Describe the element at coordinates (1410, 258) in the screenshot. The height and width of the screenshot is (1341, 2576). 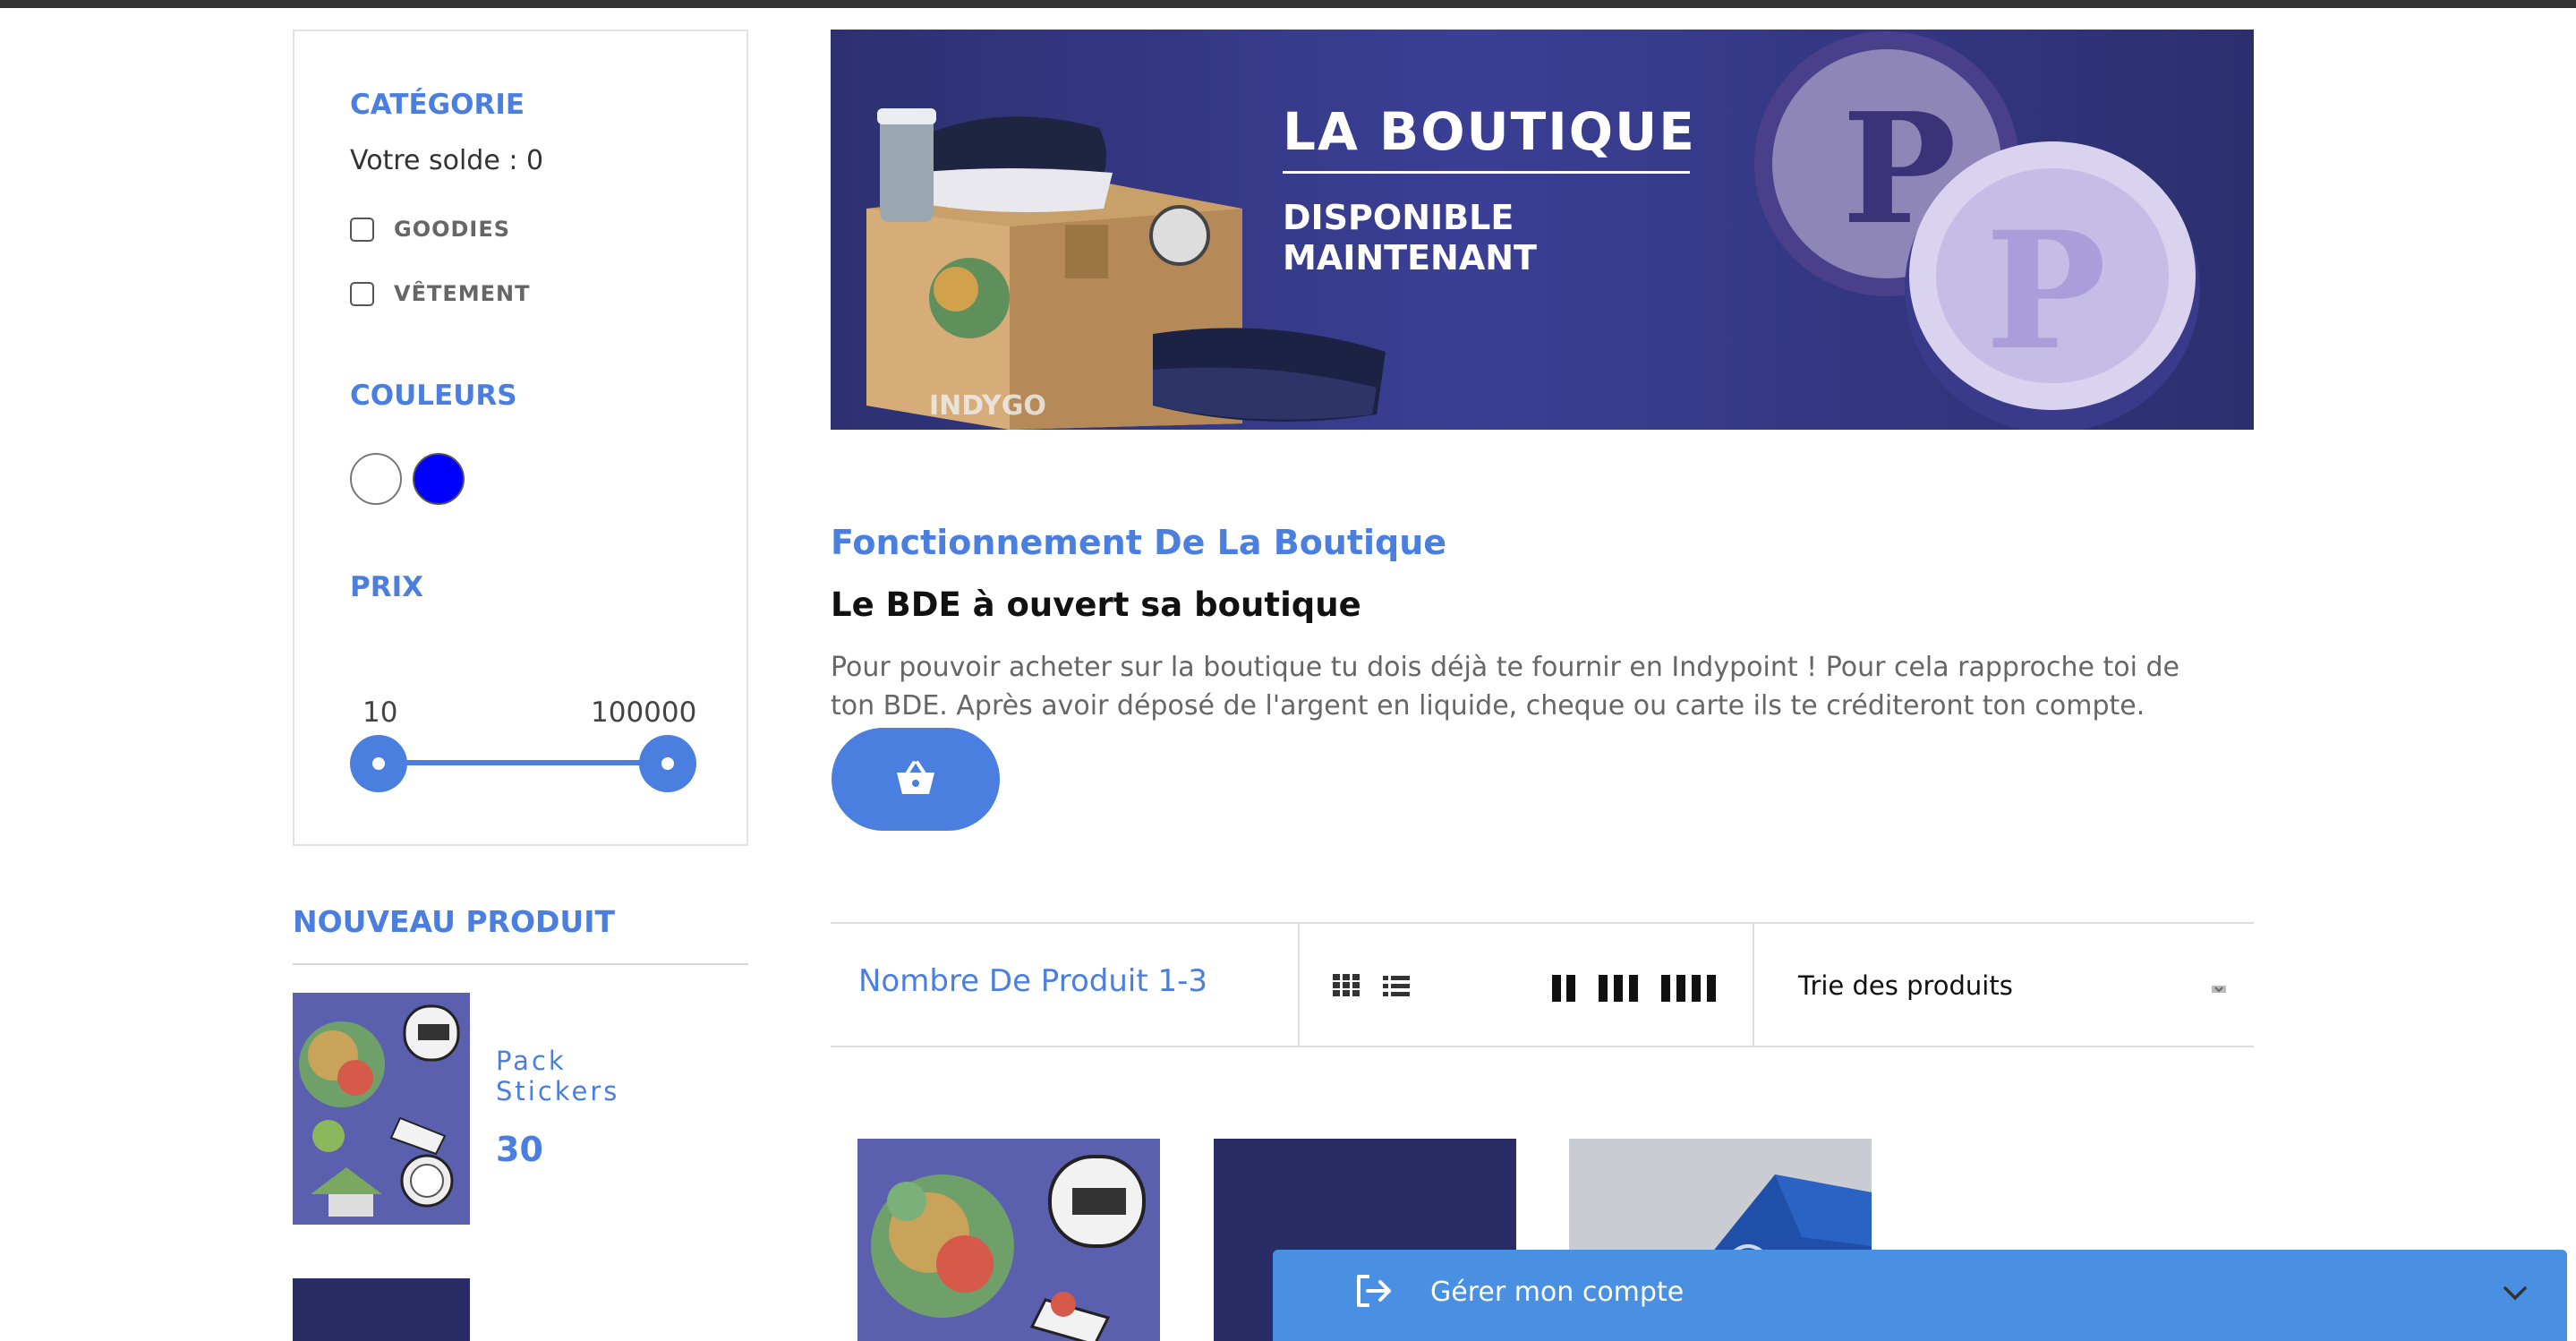
I see `banner-subtitle-line2: MAINTENANT` at that location.